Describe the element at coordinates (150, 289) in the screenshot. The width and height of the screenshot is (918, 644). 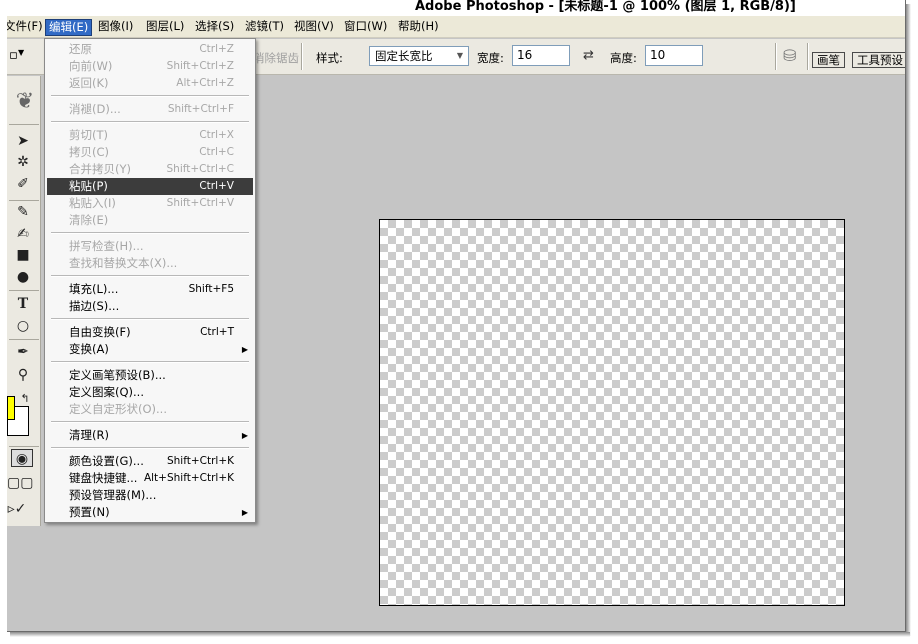
I see `menu-item-fill: 填充(L)... Shift+F5` at that location.